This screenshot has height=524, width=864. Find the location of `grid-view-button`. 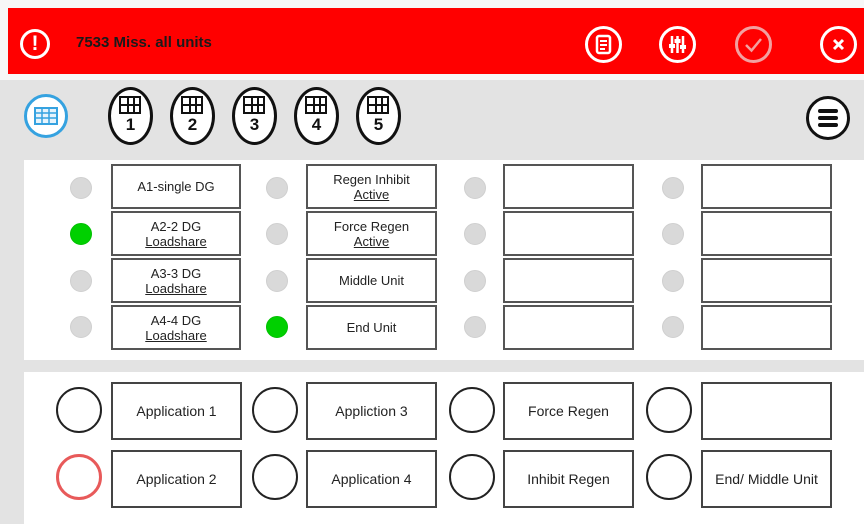

grid-view-button is located at coordinates (46, 116).